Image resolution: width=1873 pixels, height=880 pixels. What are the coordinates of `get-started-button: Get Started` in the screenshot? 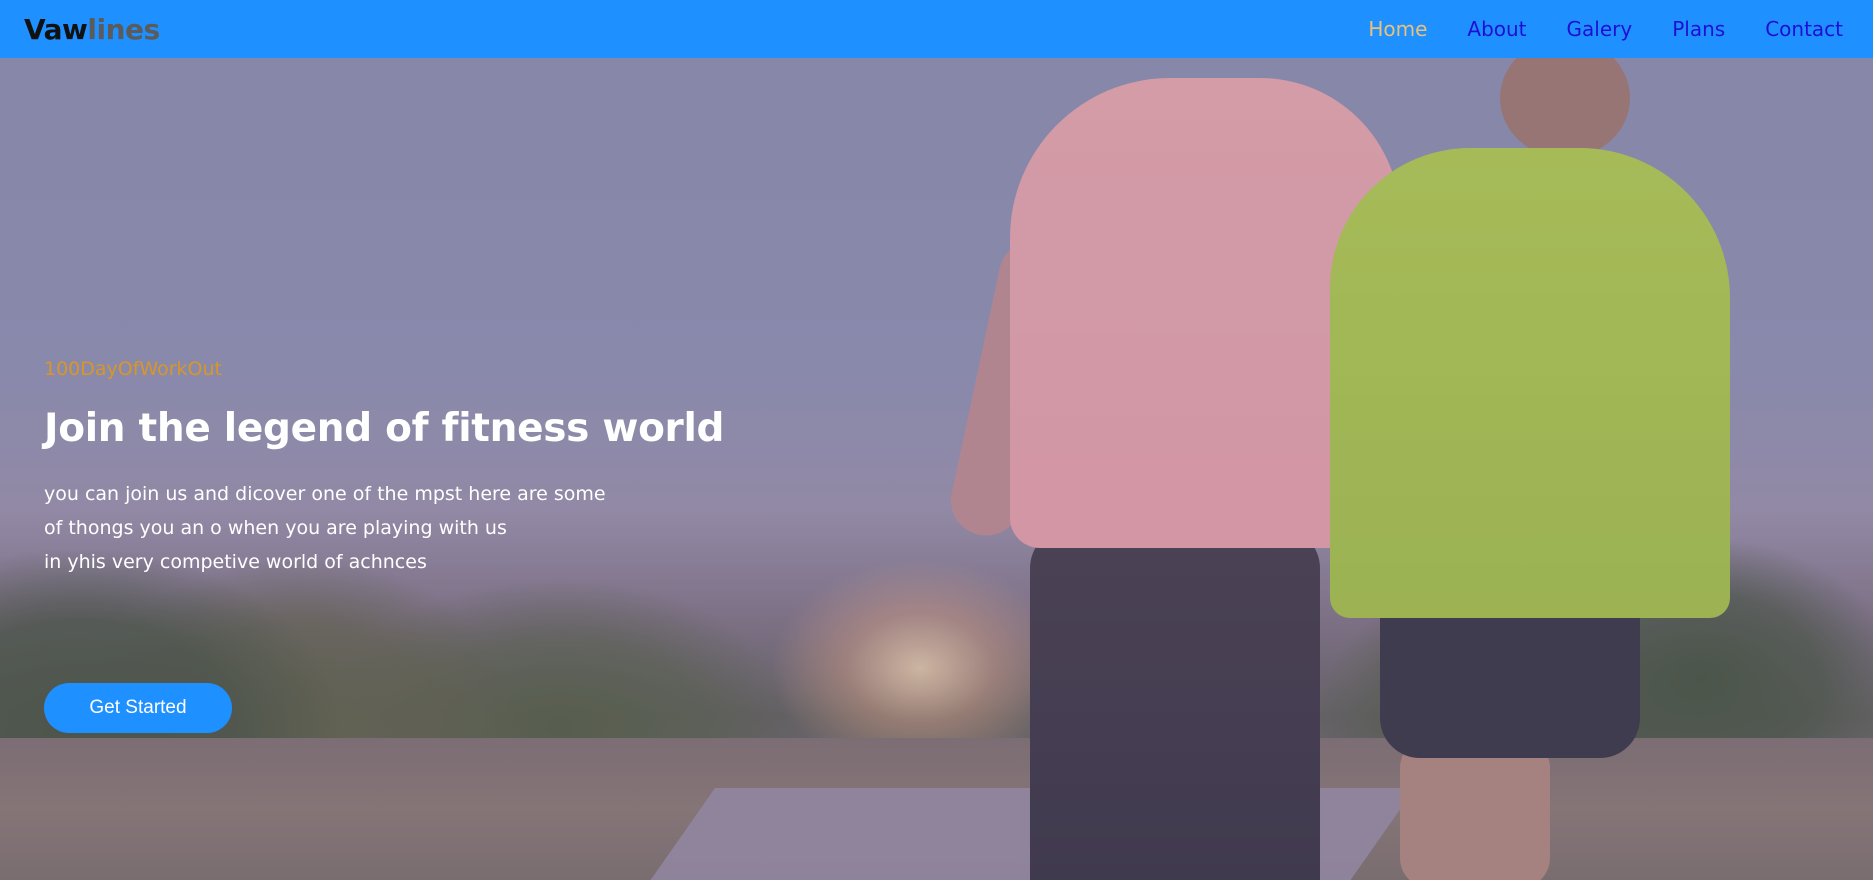 It's located at (138, 708).